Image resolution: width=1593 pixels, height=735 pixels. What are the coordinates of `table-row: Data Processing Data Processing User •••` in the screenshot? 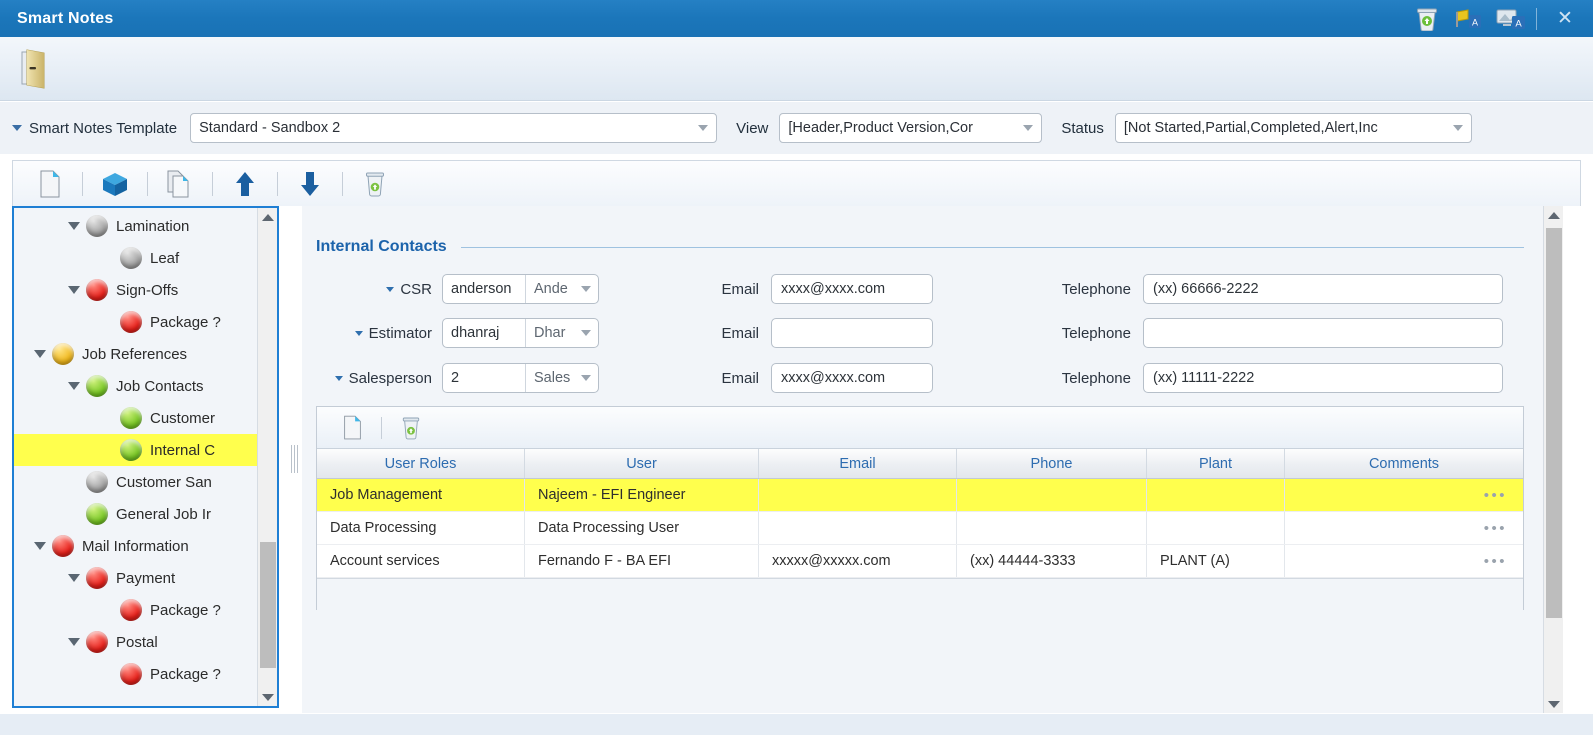 It's located at (920, 528).